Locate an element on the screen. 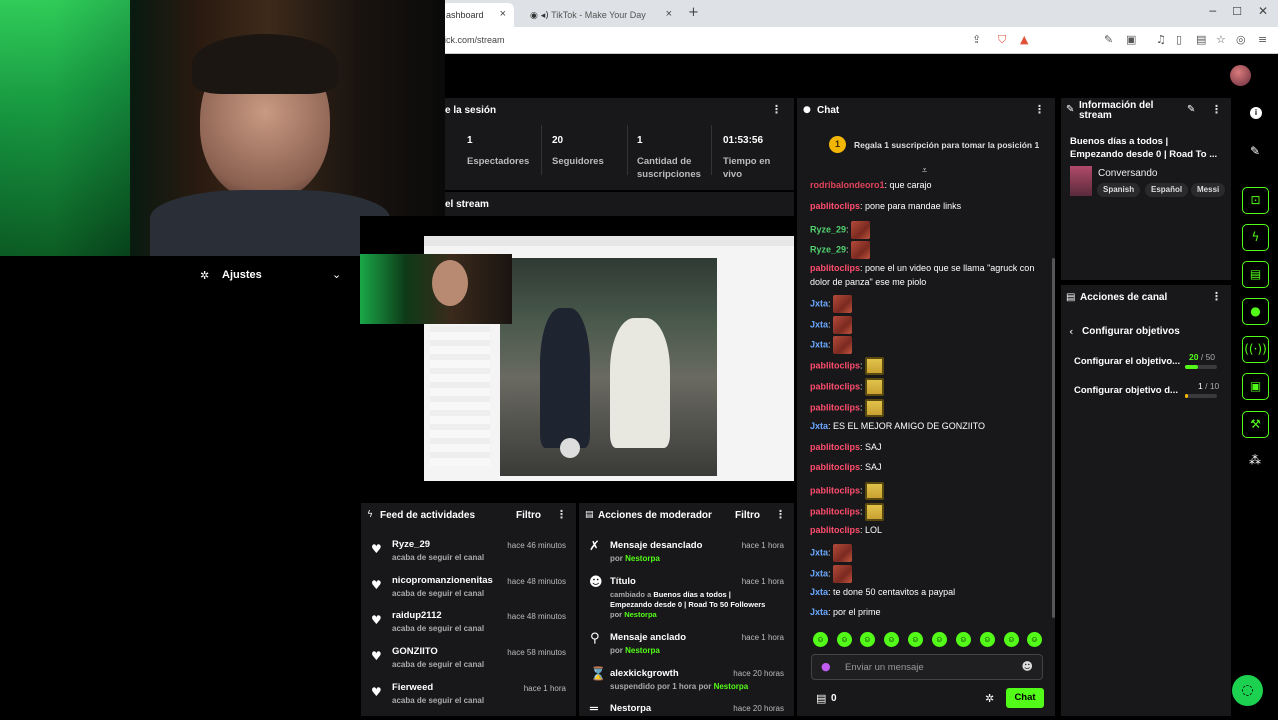  brave-rewards-icon: ▲ is located at coordinates (1024, 39).